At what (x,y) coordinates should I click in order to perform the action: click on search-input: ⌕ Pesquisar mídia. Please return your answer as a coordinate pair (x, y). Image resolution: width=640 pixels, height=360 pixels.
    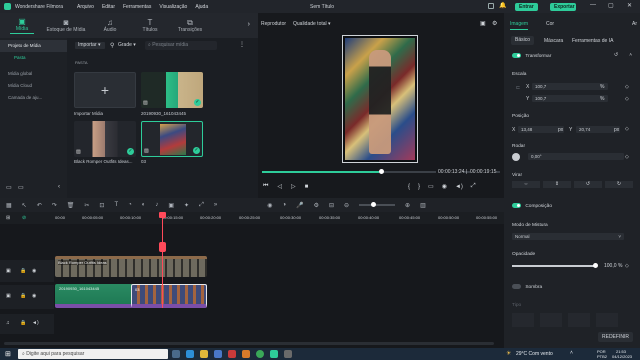
    Looking at the image, I should click on (181, 45).